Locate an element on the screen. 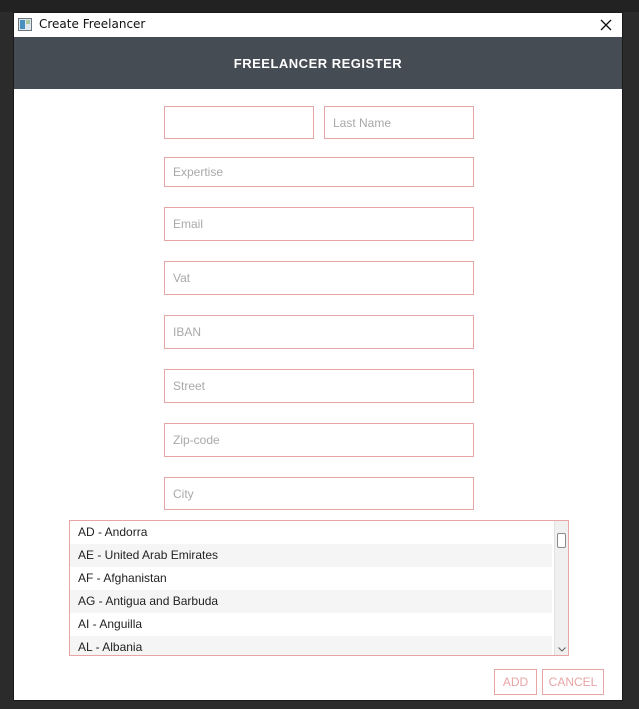 Image resolution: width=639 pixels, height=709 pixels. first-name-field is located at coordinates (239, 122).